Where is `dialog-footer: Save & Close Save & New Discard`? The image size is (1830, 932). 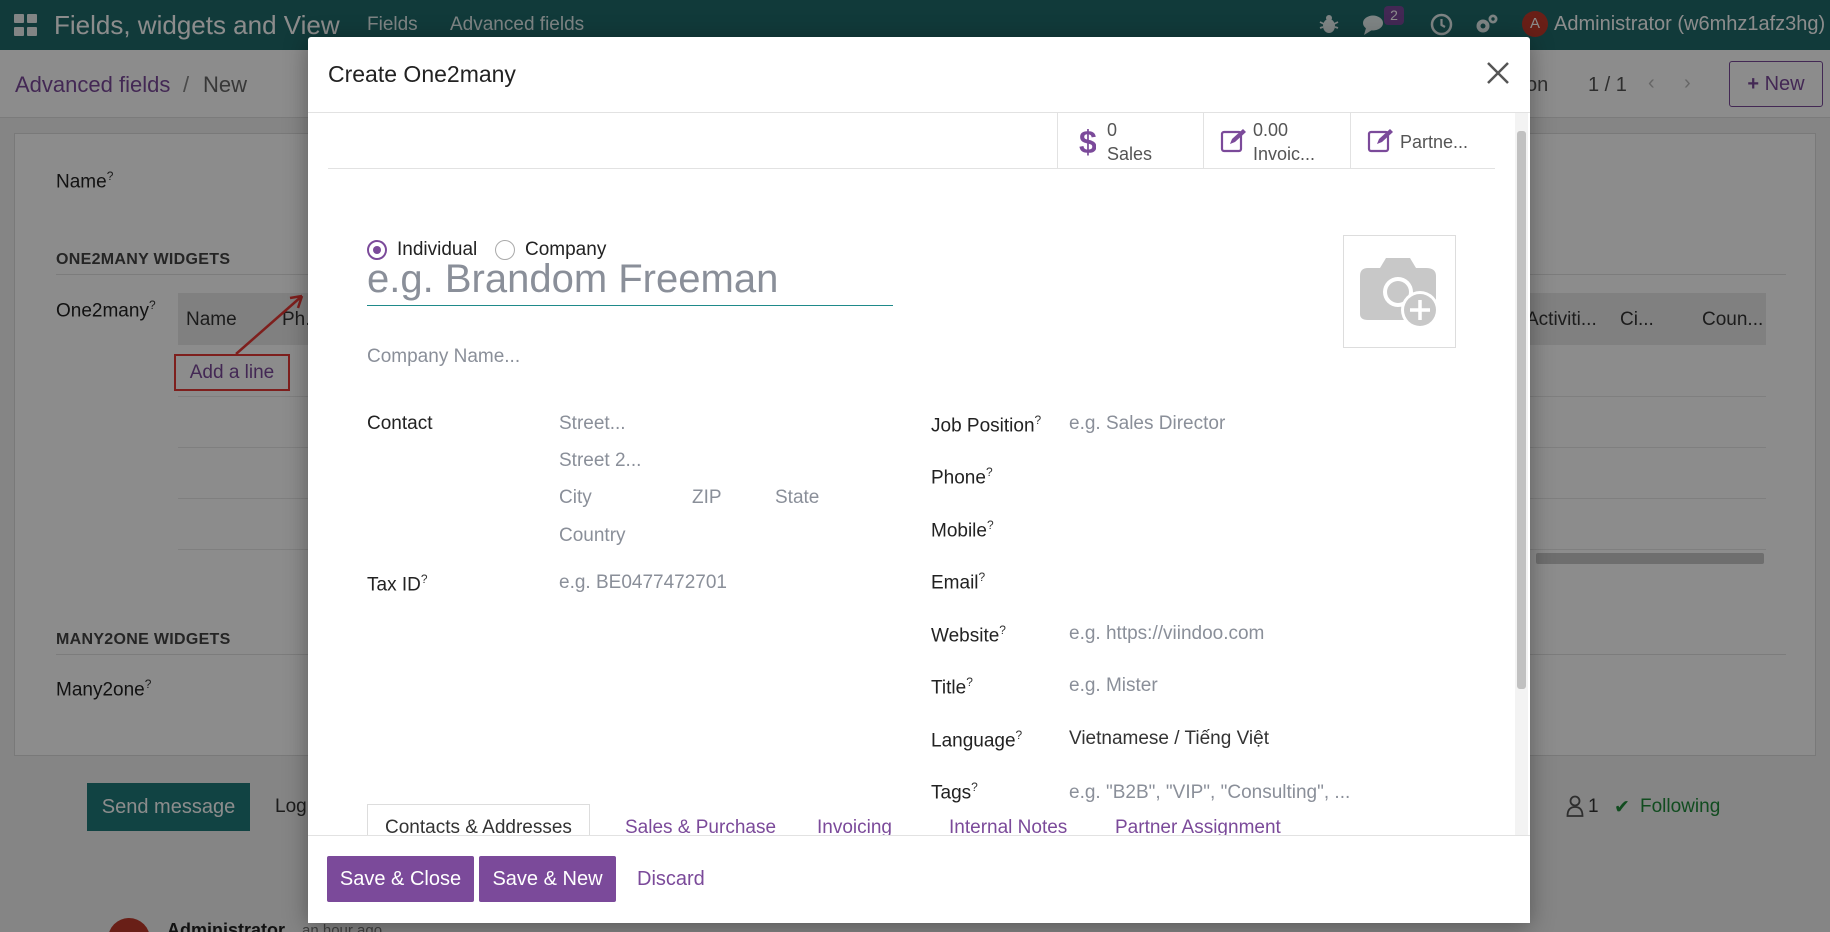
dialog-footer: Save & Close Save & New Discard is located at coordinates (919, 879).